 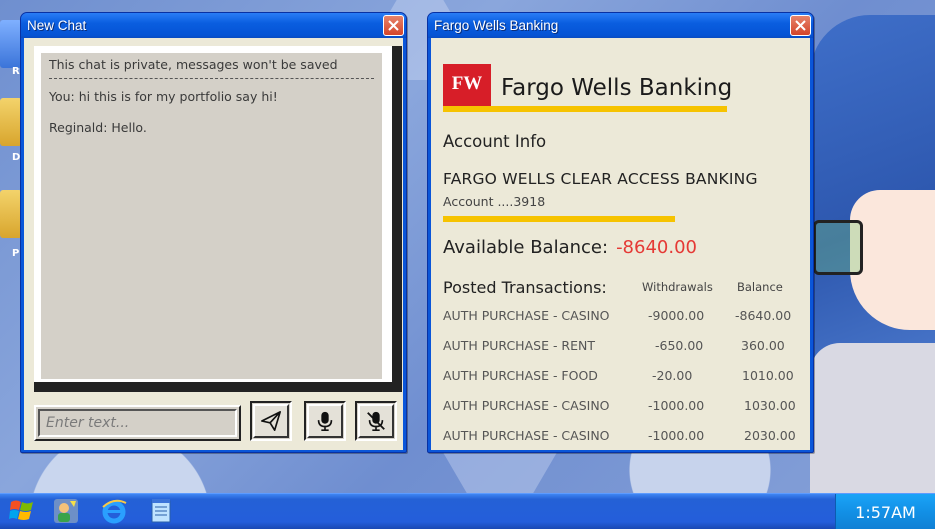 What do you see at coordinates (838, 247) in the screenshot?
I see `character-glasses` at bounding box center [838, 247].